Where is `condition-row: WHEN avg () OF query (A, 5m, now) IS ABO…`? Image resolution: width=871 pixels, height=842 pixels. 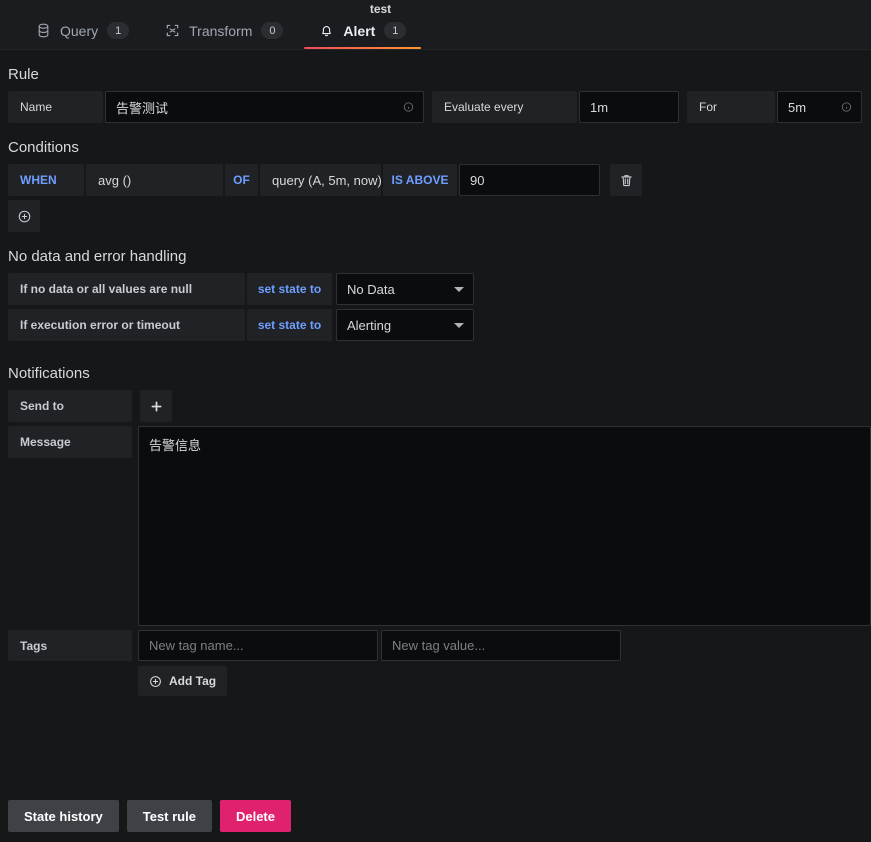 condition-row: WHEN avg () OF query (A, 5m, now) IS ABO… is located at coordinates (435, 180).